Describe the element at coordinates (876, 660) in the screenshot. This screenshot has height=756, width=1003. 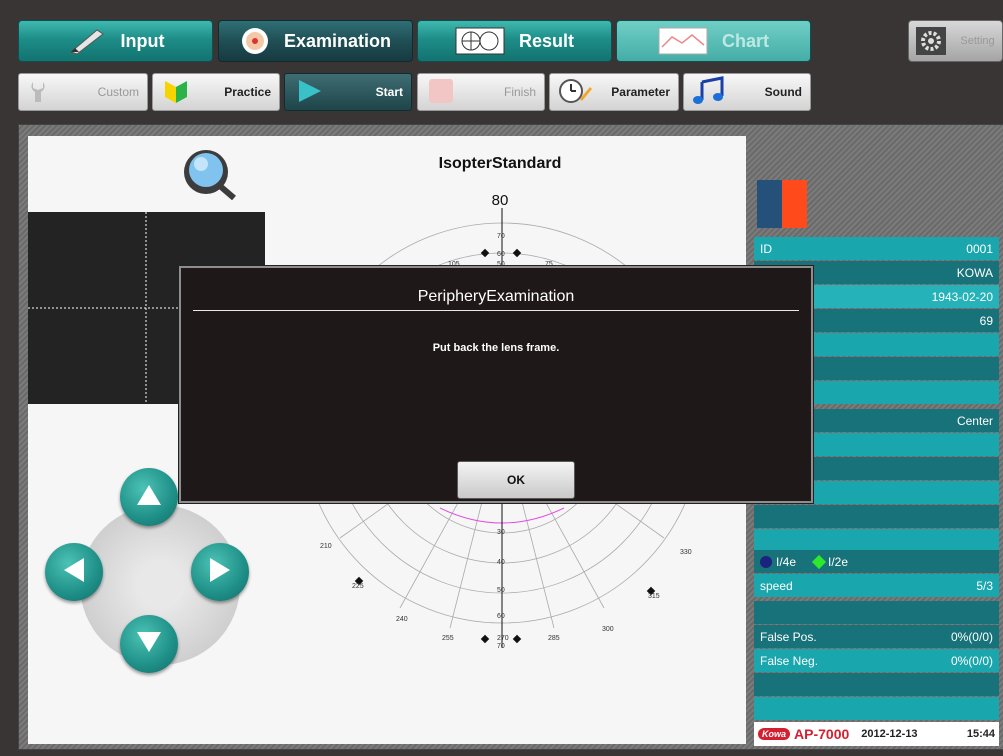
I see `false-neg-row: False Neg. 0%(0/0)` at that location.